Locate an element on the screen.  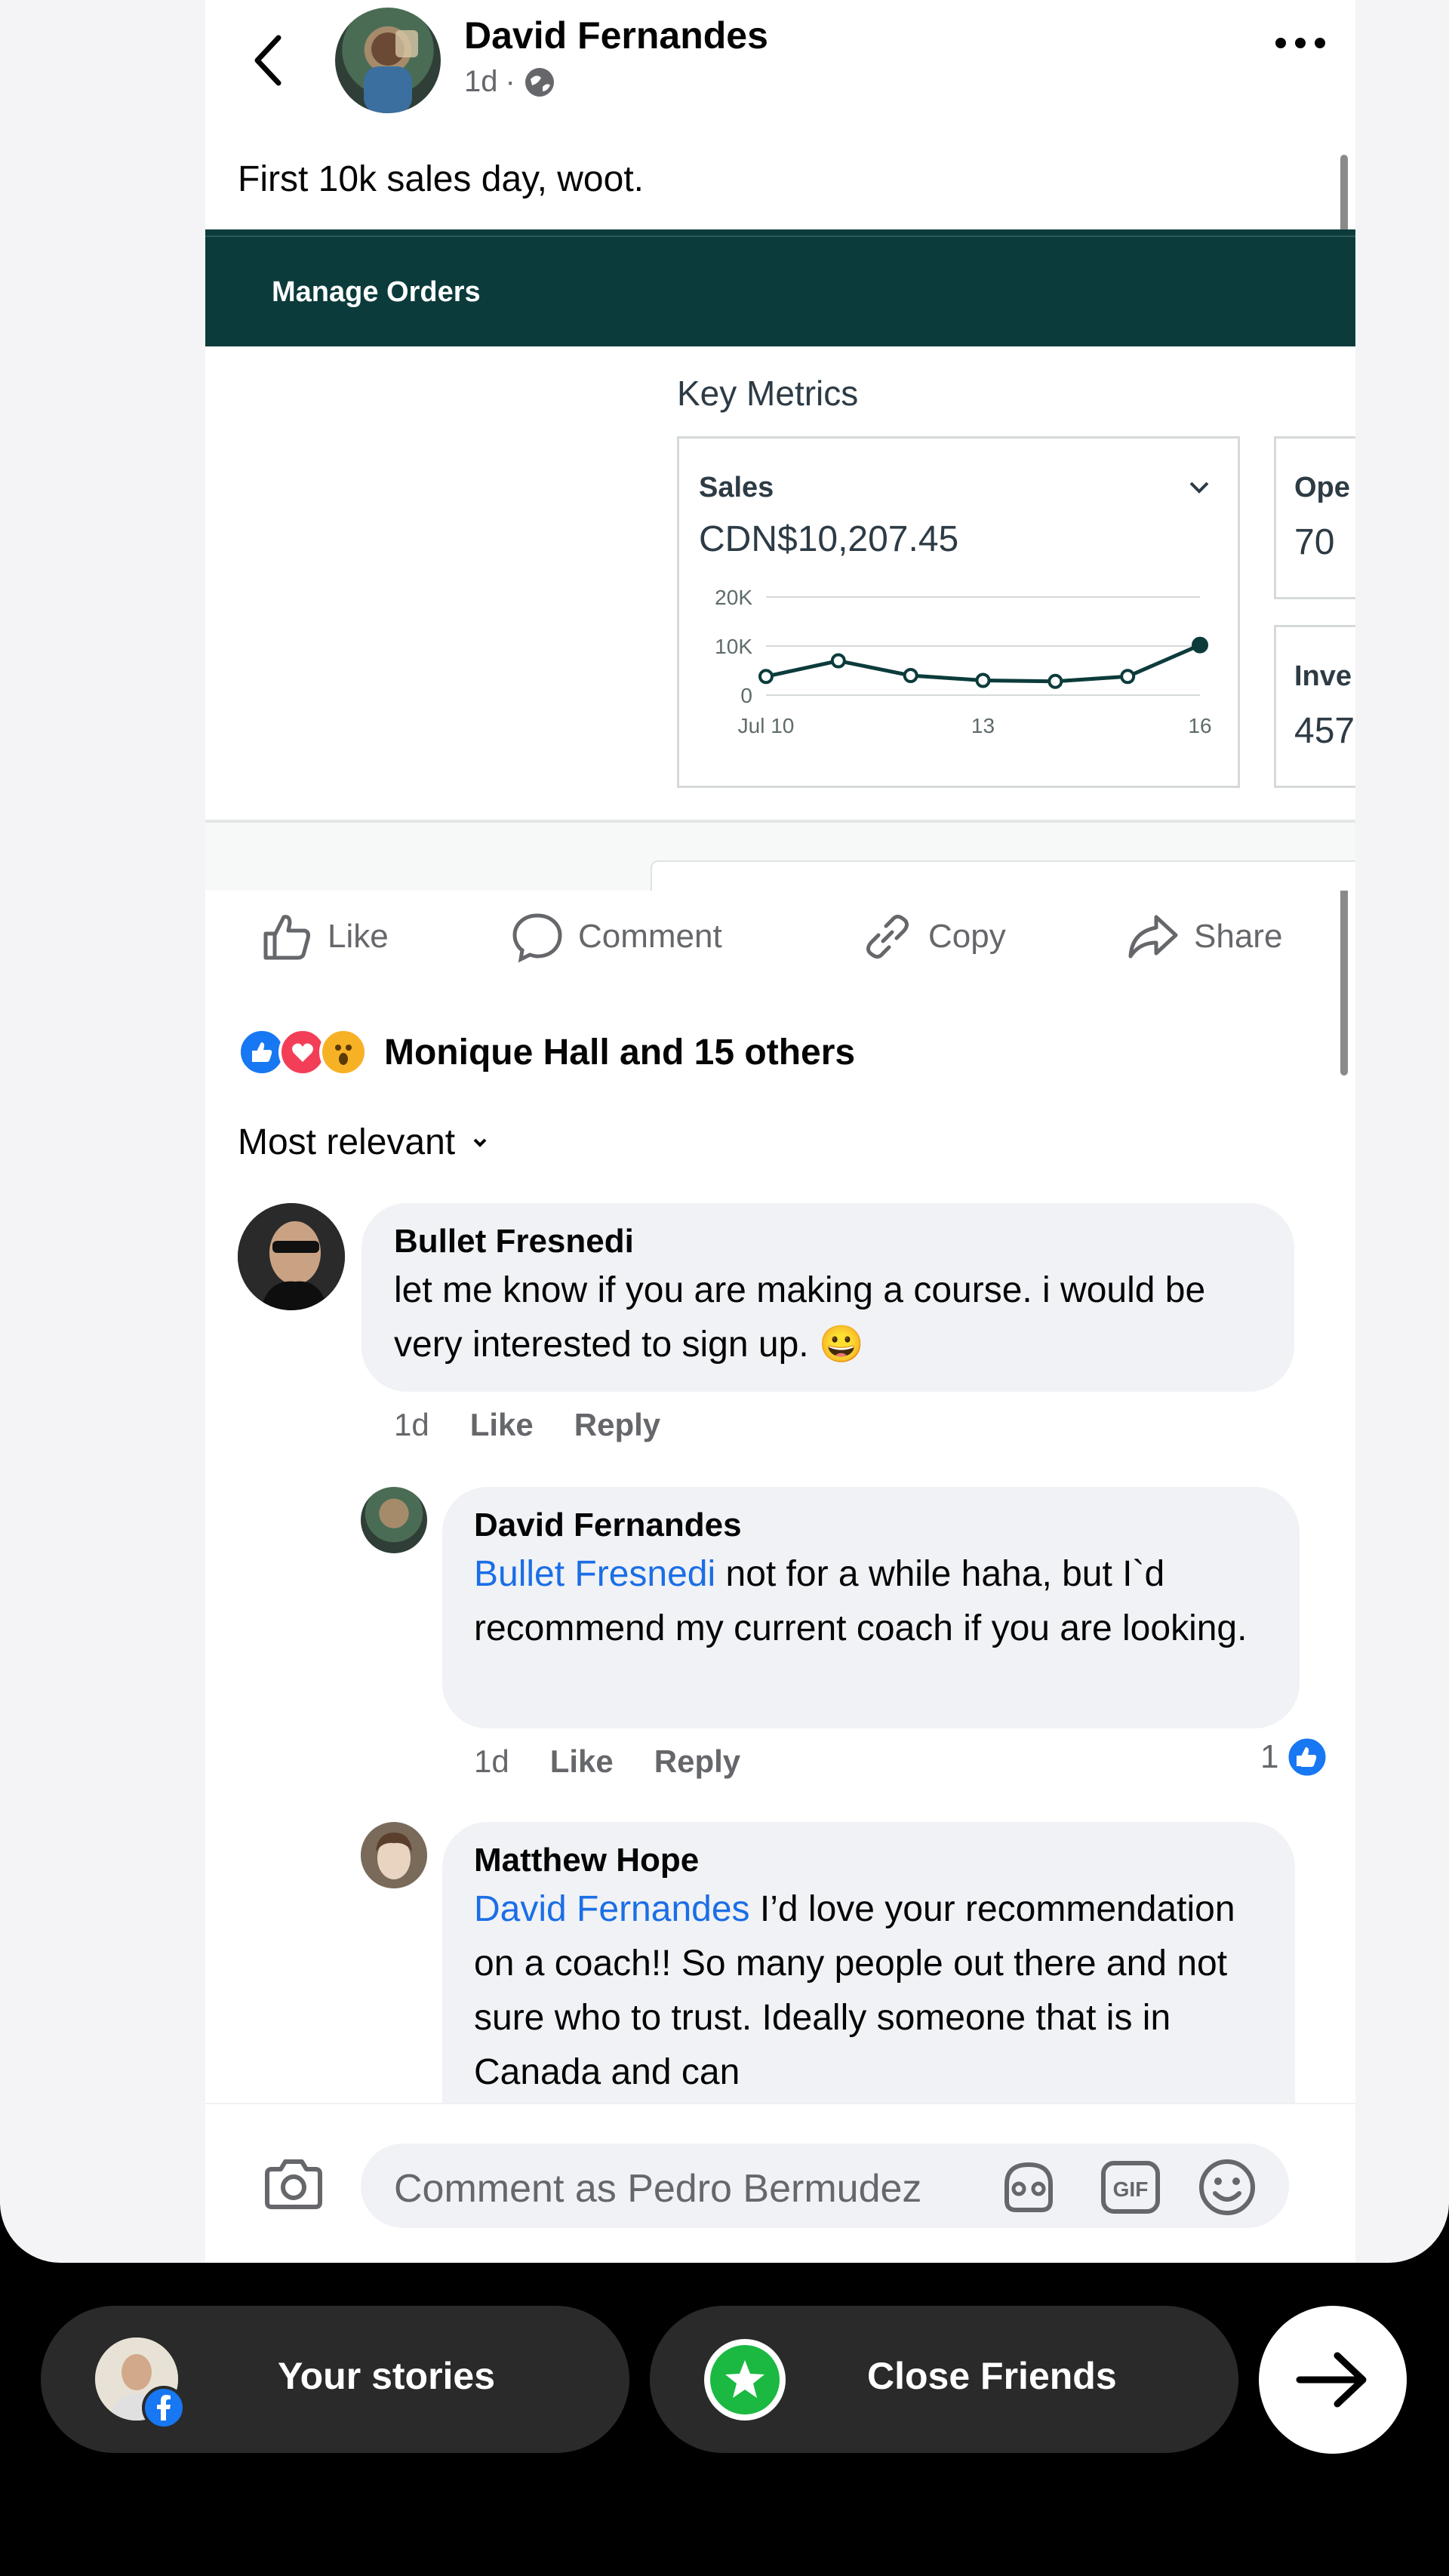
camera-icon is located at coordinates (294, 2185).